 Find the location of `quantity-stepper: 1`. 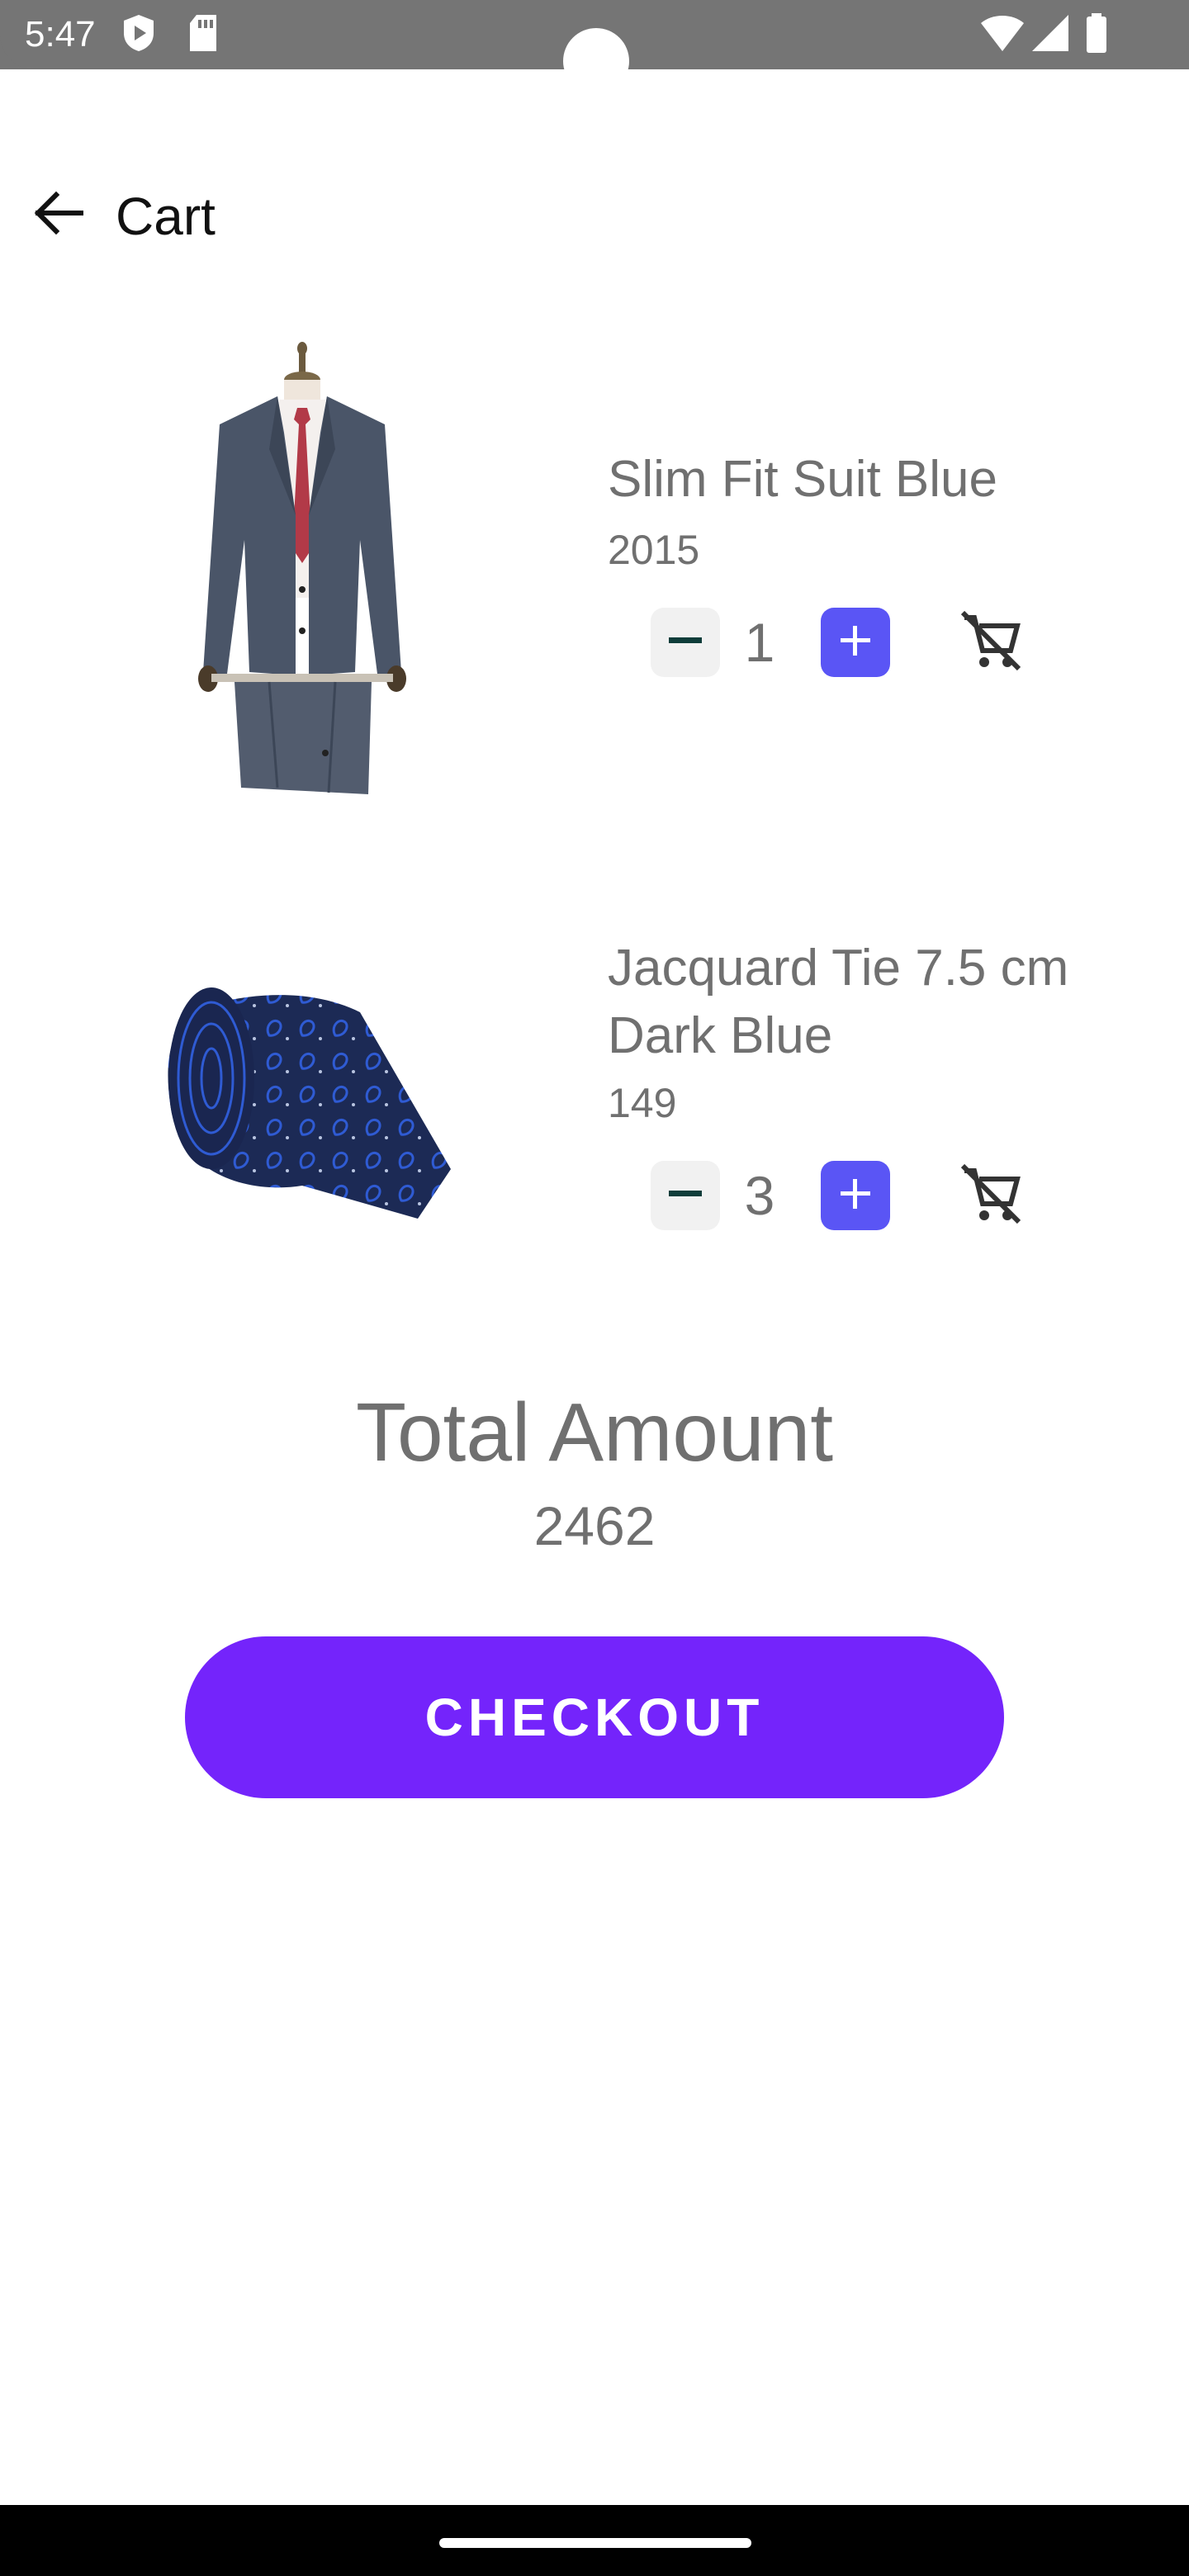

quantity-stepper: 1 is located at coordinates (845, 642).